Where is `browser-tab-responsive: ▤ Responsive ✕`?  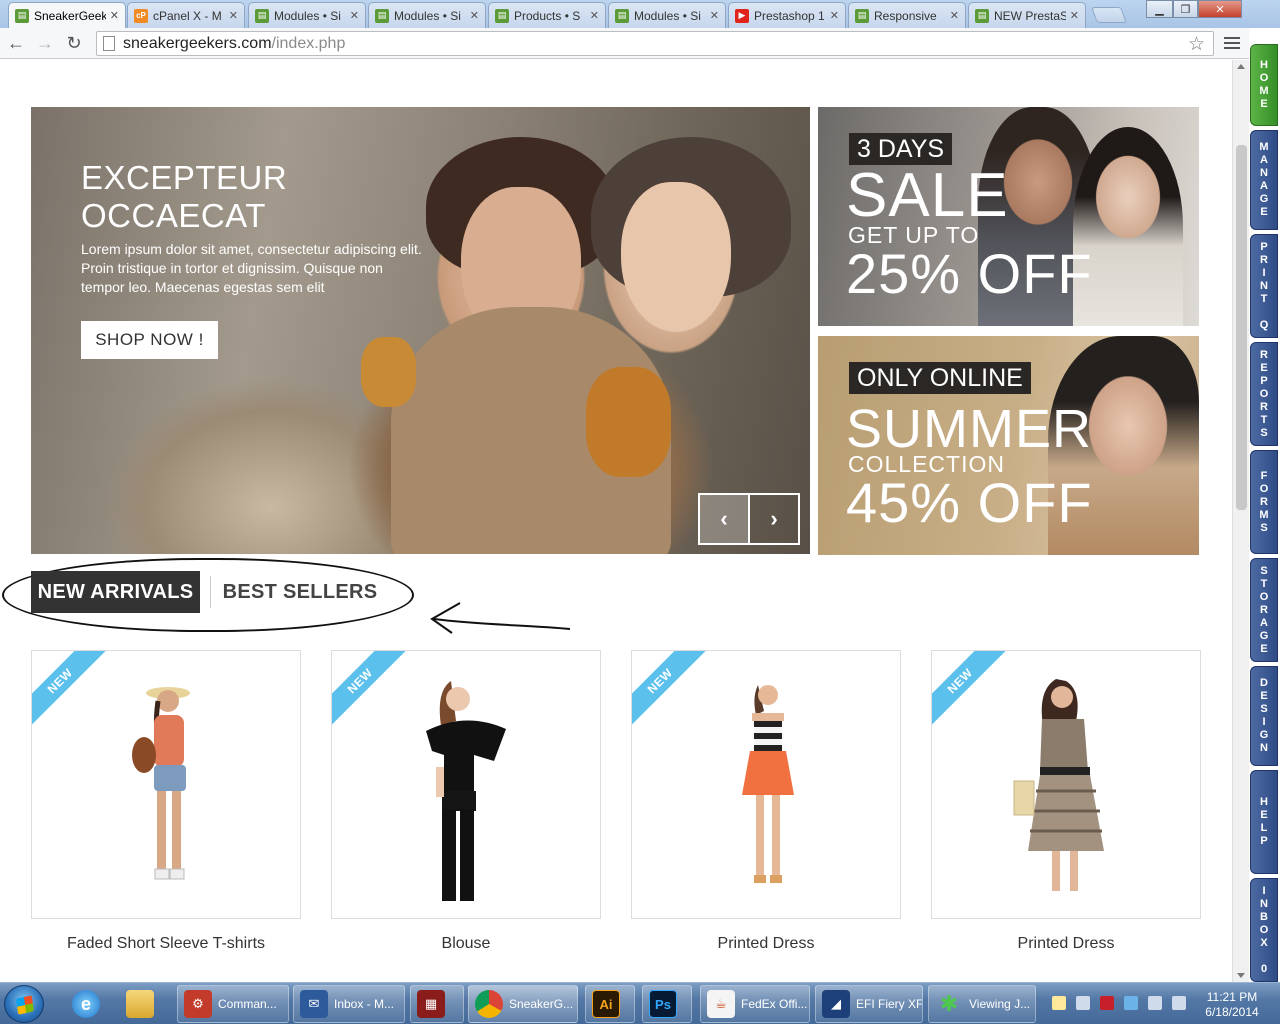
browser-tab-responsive: ▤ Responsive ✕ is located at coordinates (907, 15).